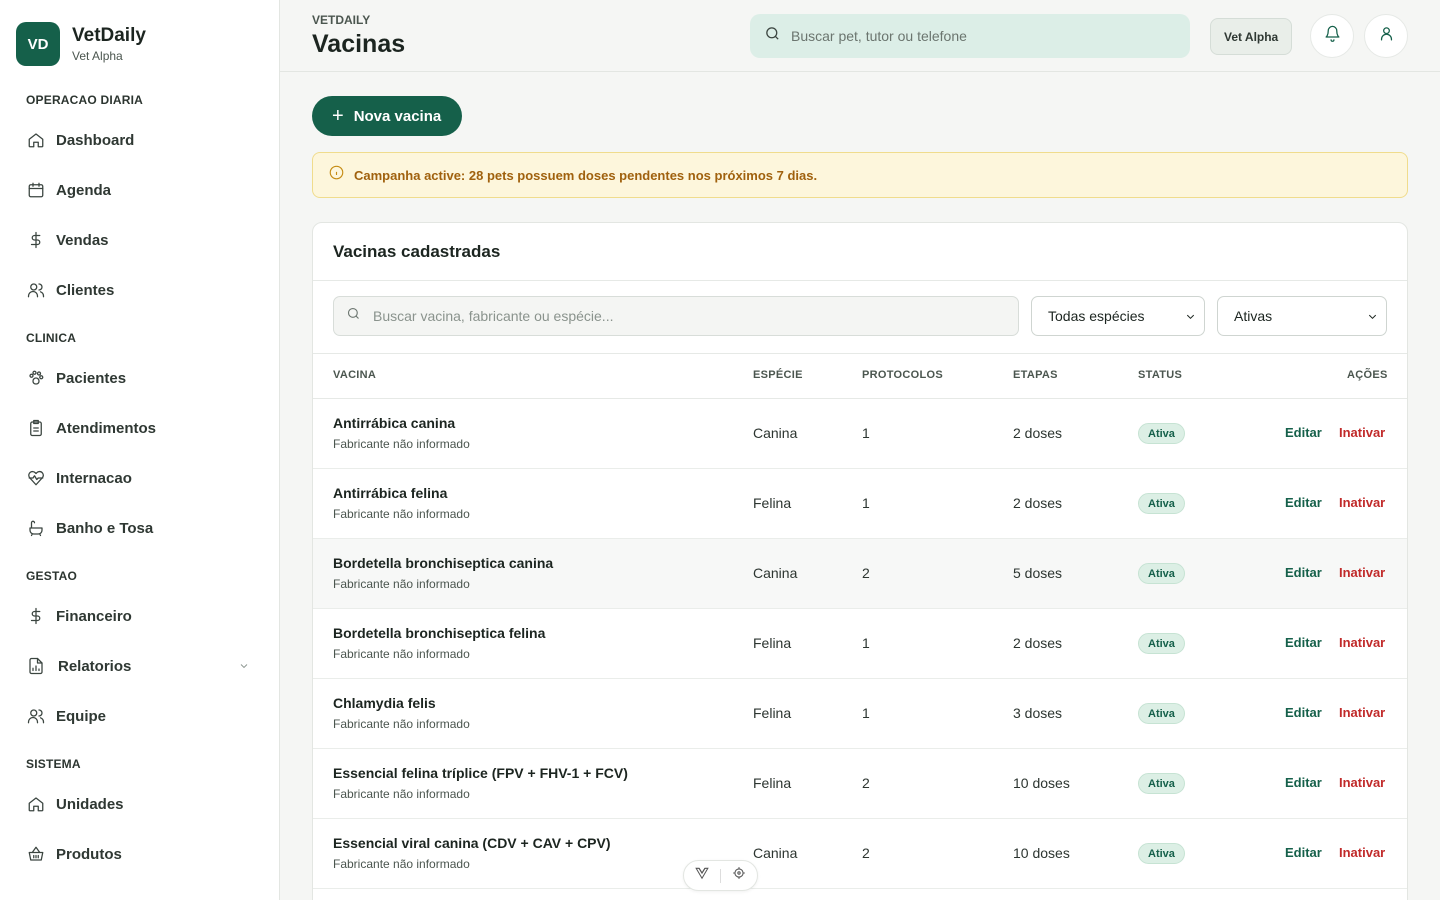 The height and width of the screenshot is (900, 1440). I want to click on species-filter-select: Todas espécies, so click(1118, 316).